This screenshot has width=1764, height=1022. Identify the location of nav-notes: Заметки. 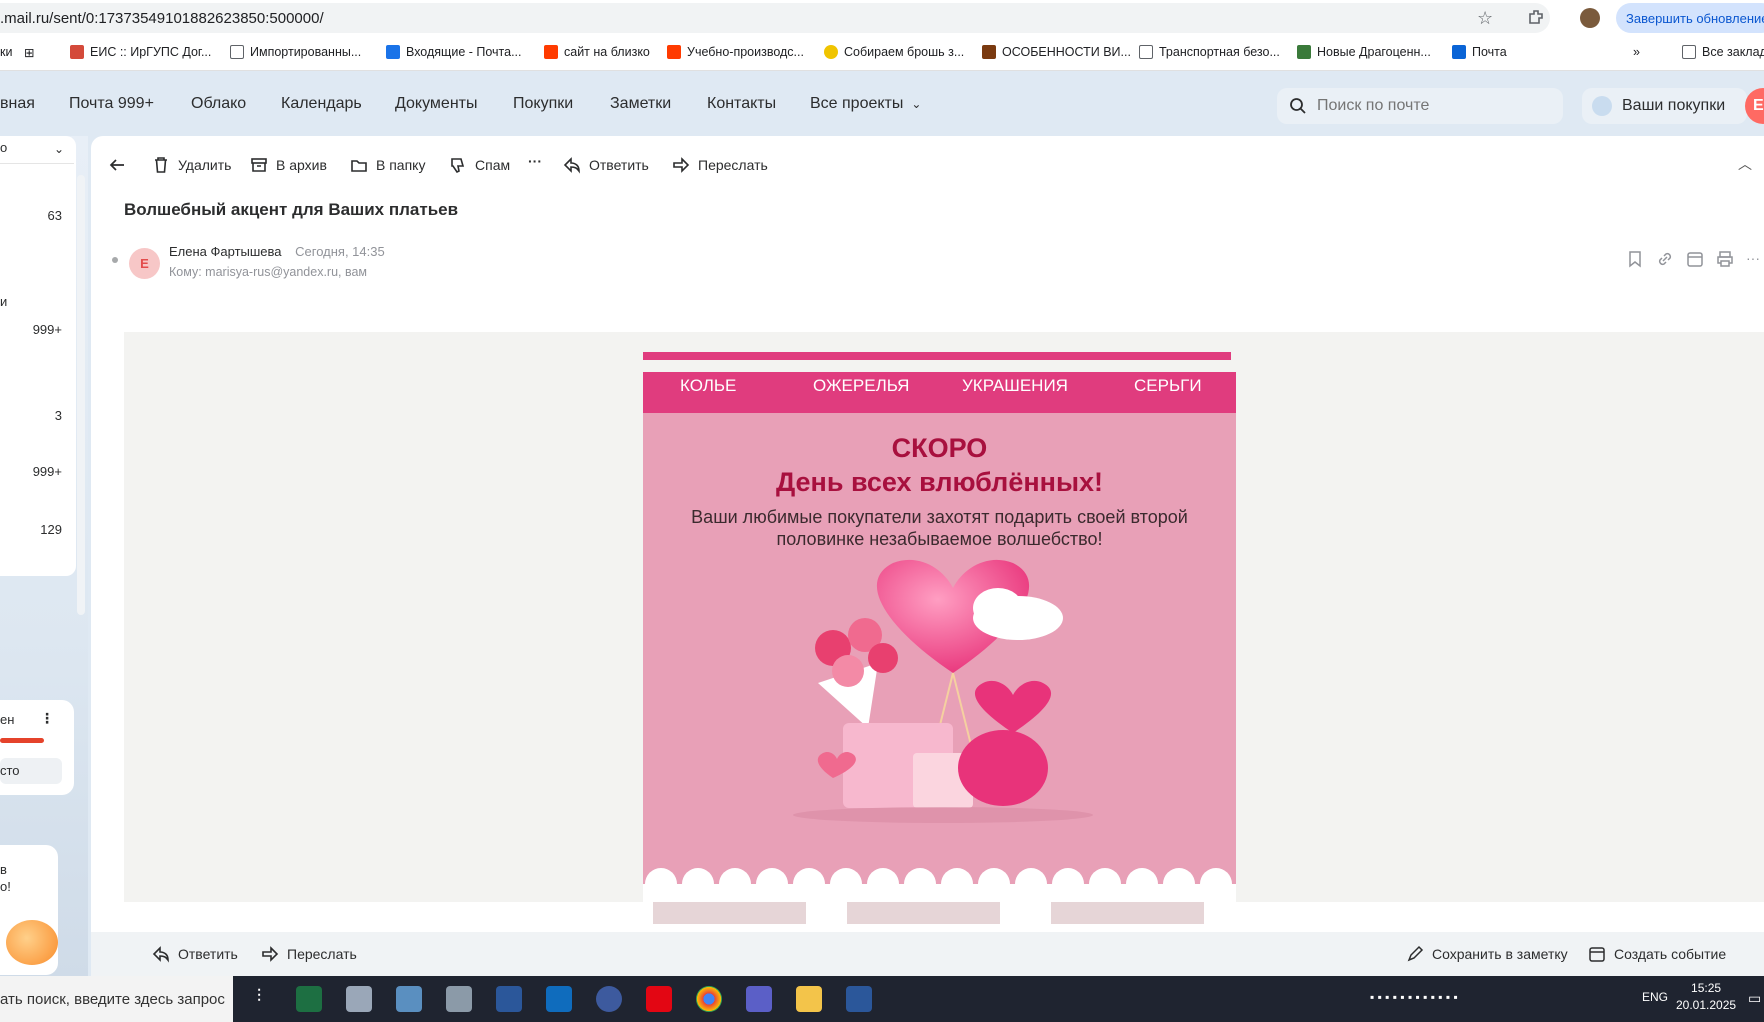
(640, 104).